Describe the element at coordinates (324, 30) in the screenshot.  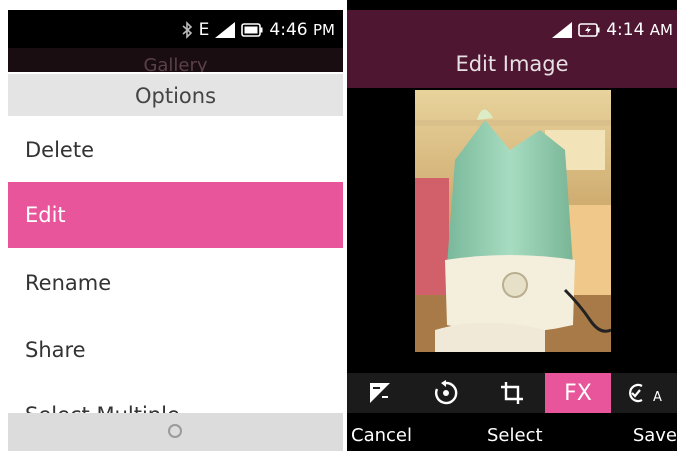
I see `clock-ampm: PM` at that location.